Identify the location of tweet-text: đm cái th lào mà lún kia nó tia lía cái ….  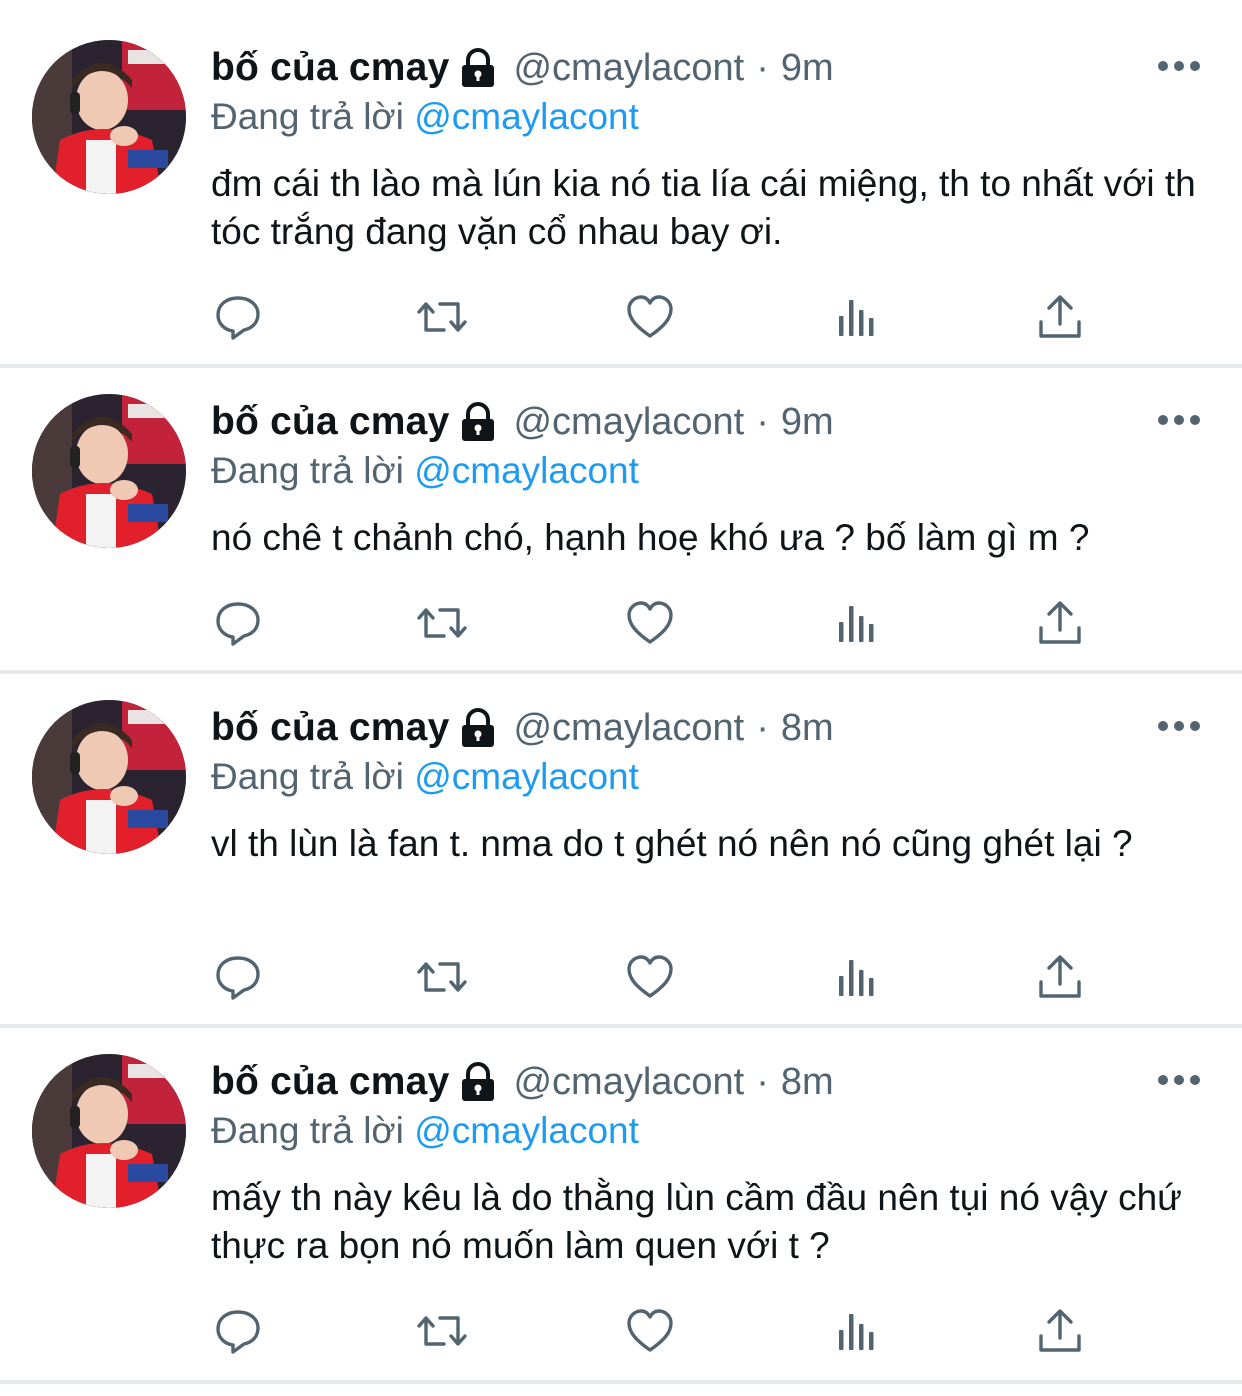
(703, 207).